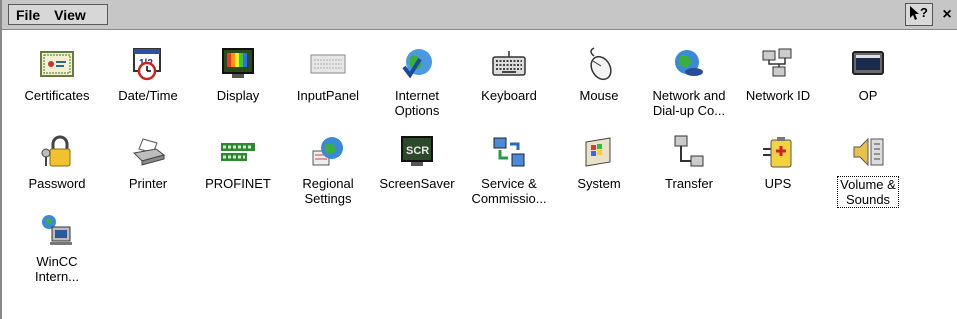 The image size is (957, 319). I want to click on help-question-icon: ?, so click(919, 15).